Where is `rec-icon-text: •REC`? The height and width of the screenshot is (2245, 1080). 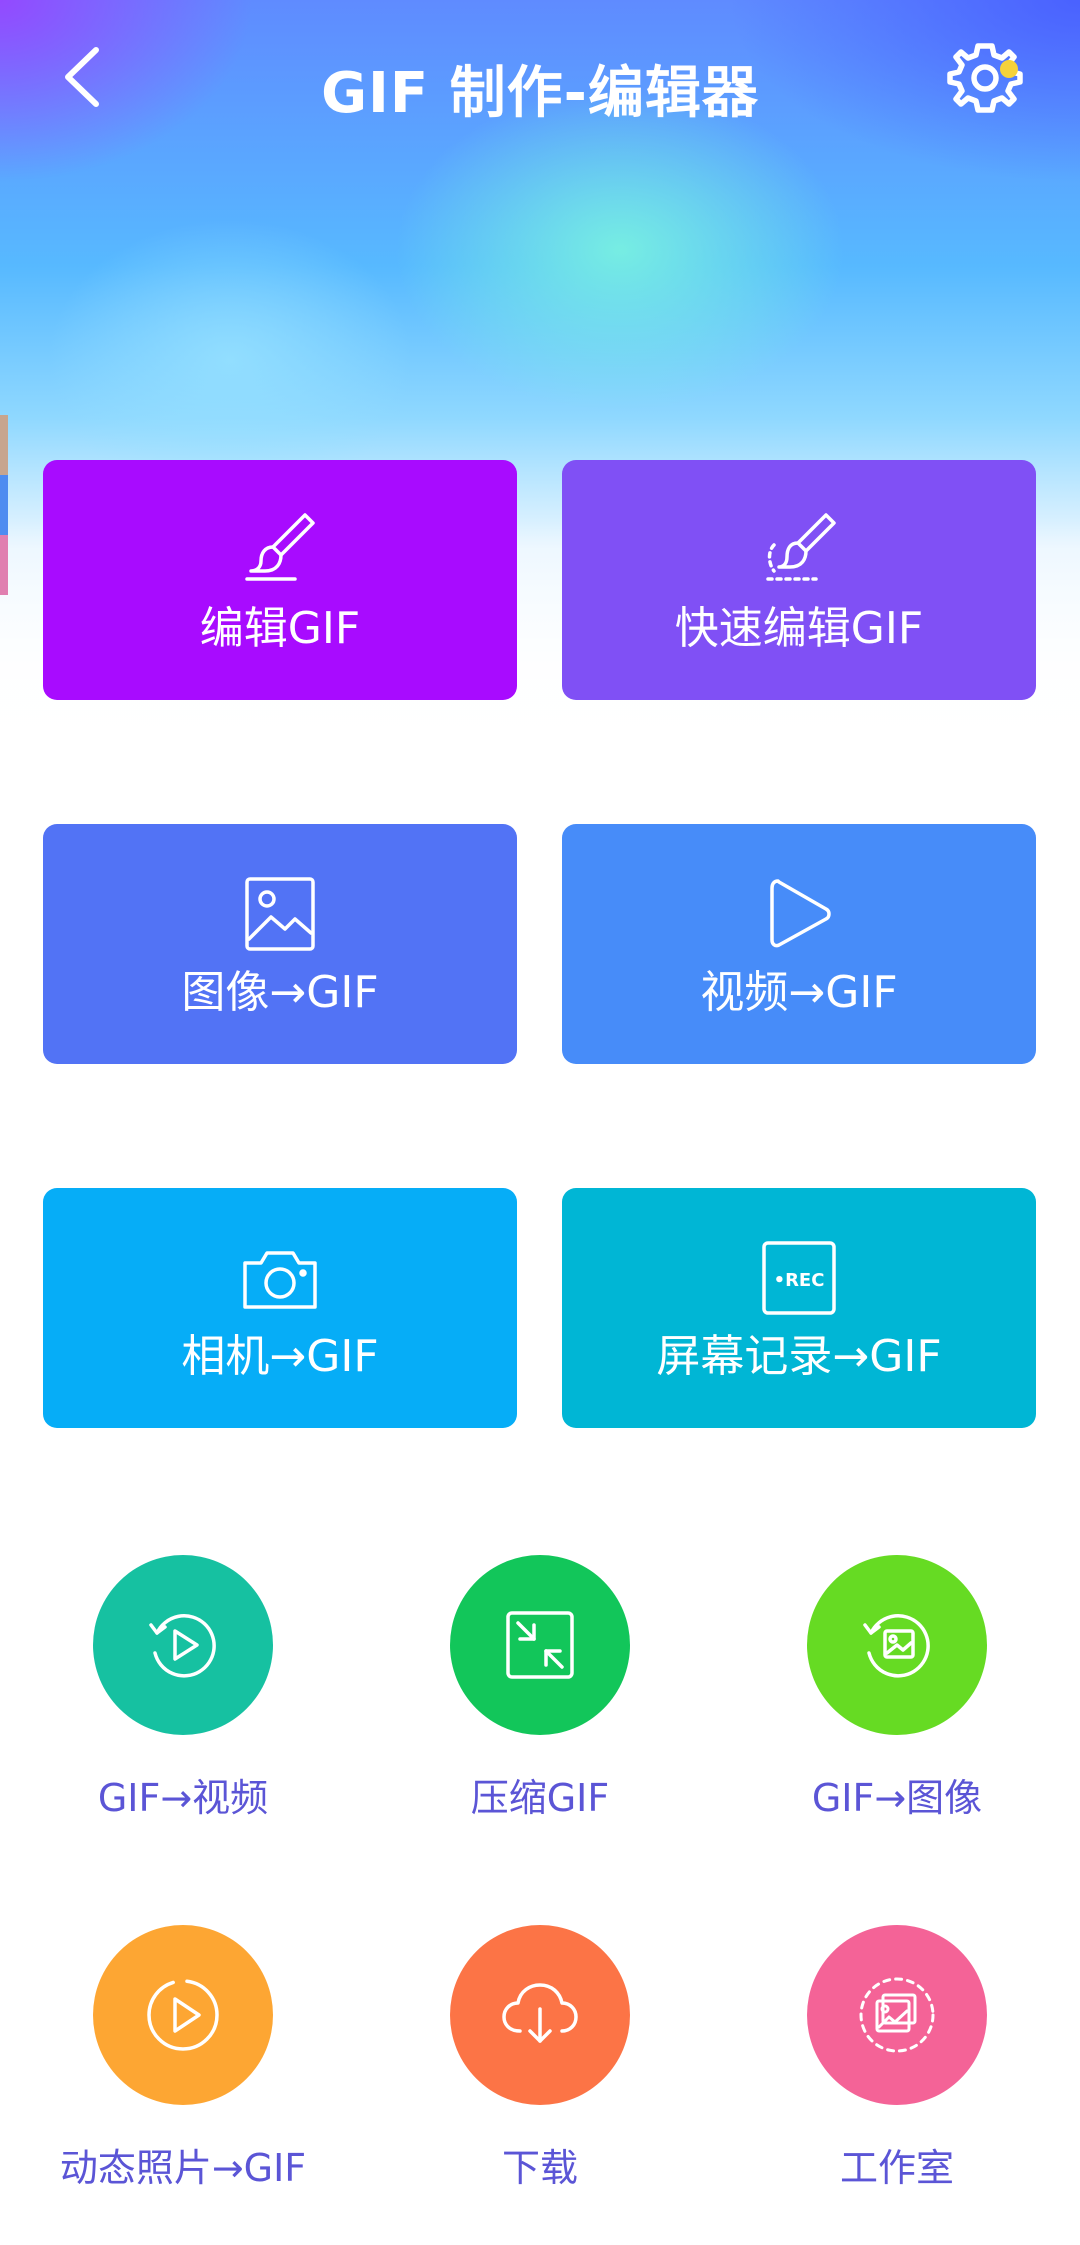
rec-icon-text: •REC is located at coordinates (799, 1280).